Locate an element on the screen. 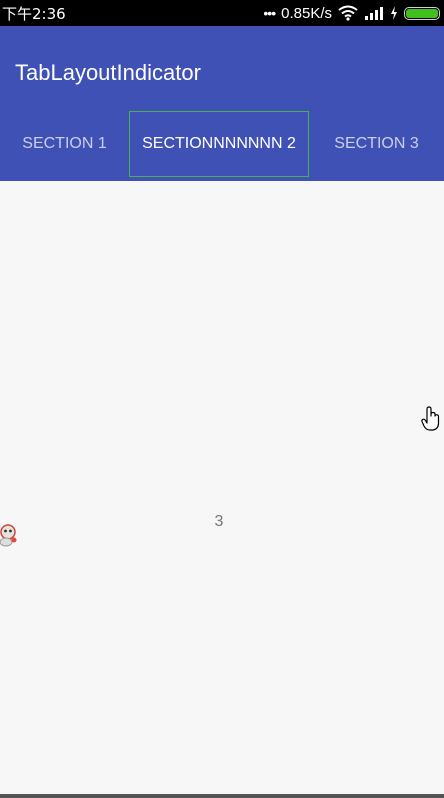 This screenshot has height=798, width=444. battery-fill is located at coordinates (422, 13).